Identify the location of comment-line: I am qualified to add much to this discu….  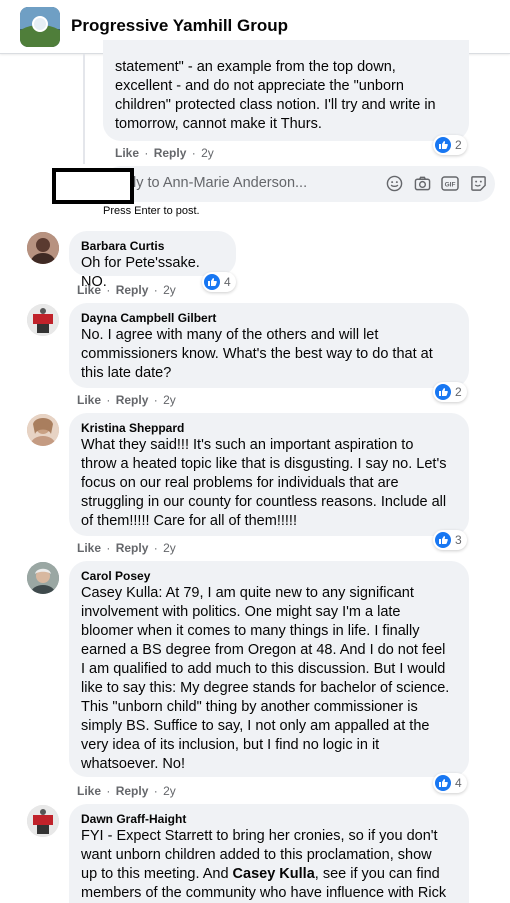
(263, 669).